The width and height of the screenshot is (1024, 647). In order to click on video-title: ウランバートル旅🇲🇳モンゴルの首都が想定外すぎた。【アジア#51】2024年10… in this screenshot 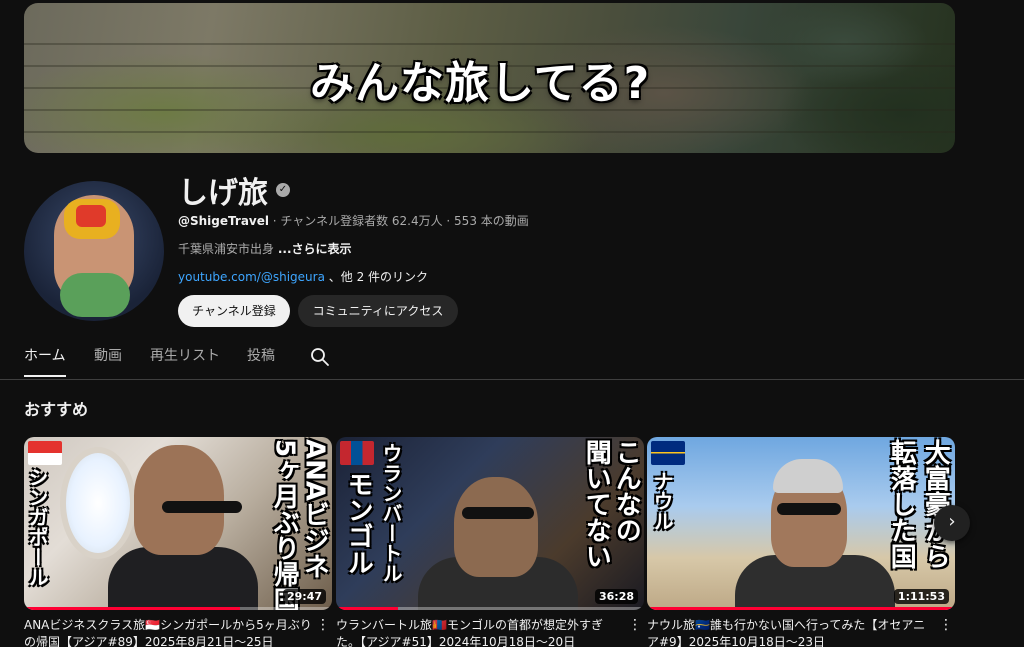, I will do `click(481, 632)`.